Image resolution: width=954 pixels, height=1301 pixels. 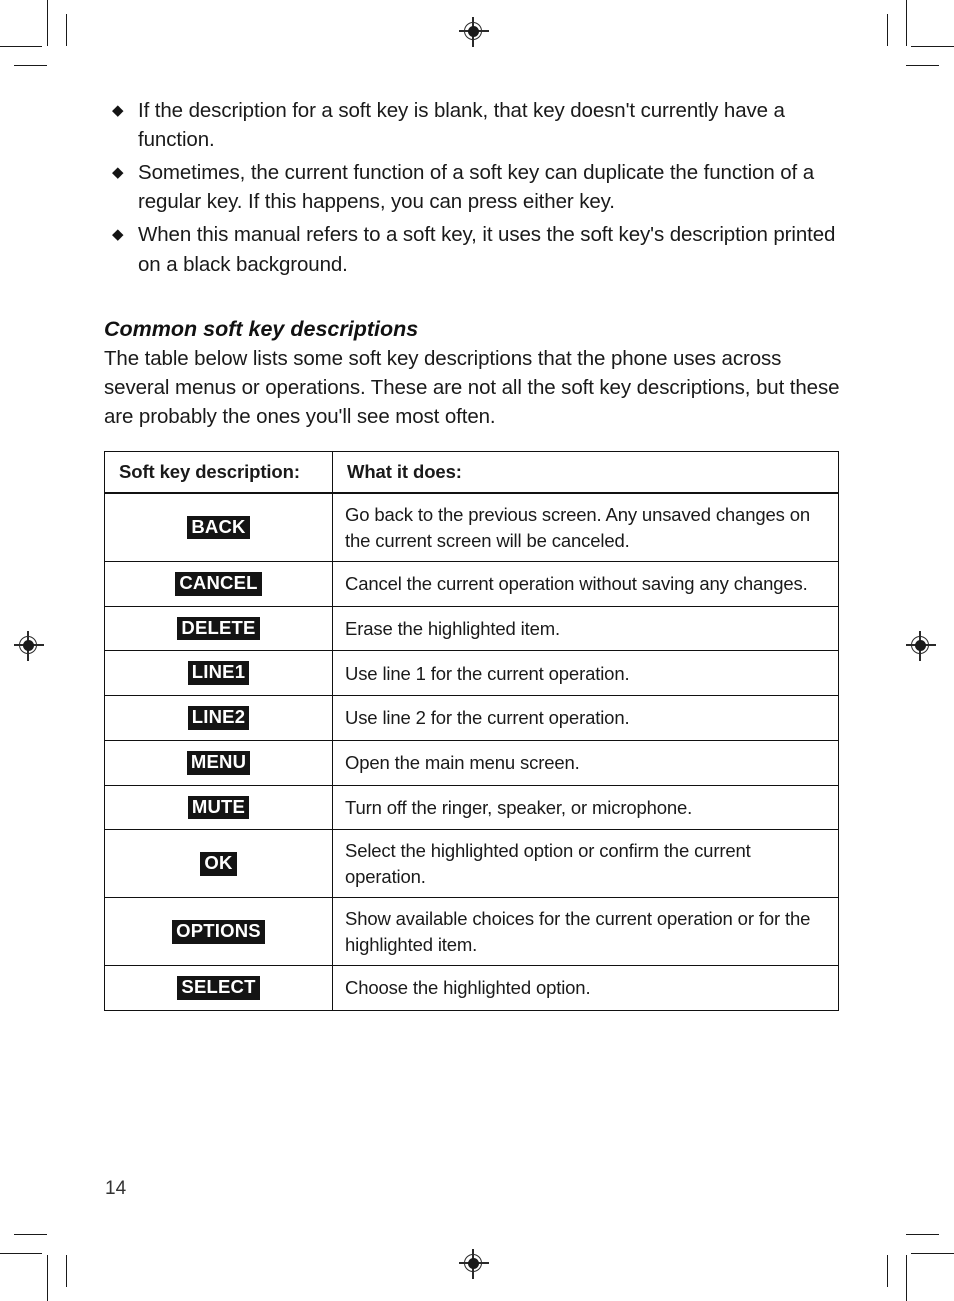 What do you see at coordinates (21, 47) in the screenshot?
I see `crop-mark-top-left-h1` at bounding box center [21, 47].